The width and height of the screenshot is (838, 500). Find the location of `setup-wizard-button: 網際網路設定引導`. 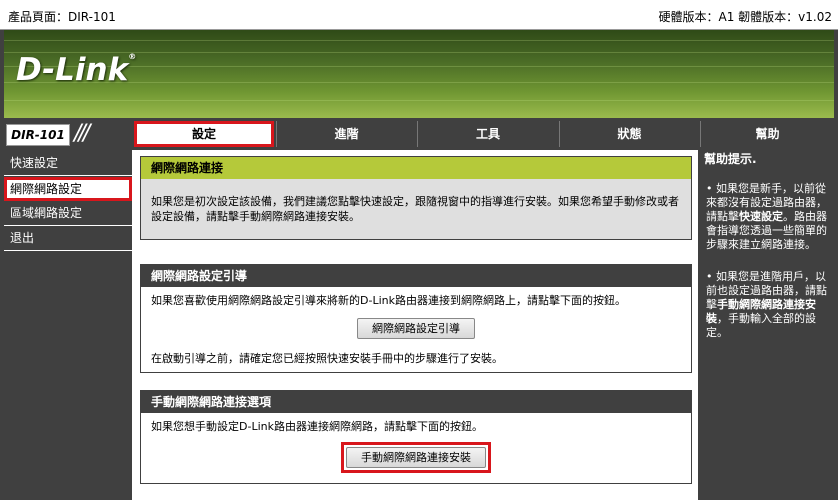

setup-wizard-button: 網際網路設定引導 is located at coordinates (416, 328).